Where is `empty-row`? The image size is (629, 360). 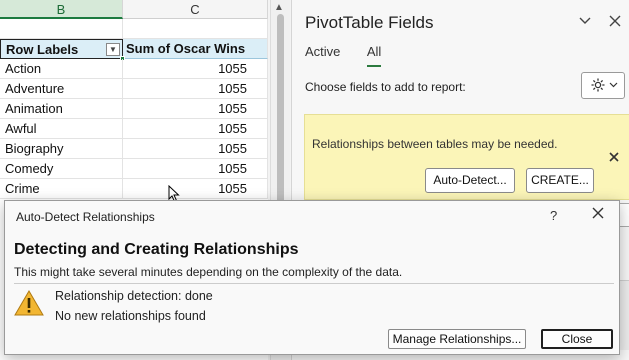 empty-row is located at coordinates (134, 29).